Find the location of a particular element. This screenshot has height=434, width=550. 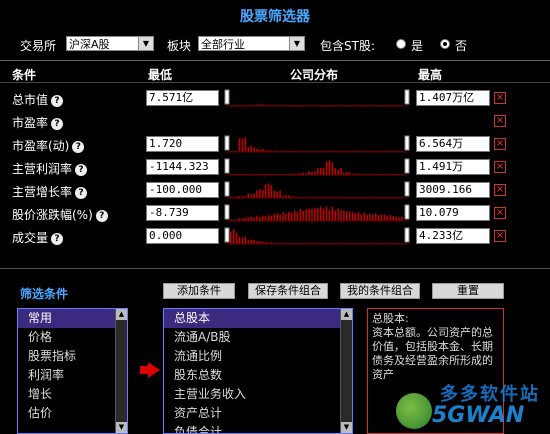

field-item: 主营业务收入 is located at coordinates (258, 394).